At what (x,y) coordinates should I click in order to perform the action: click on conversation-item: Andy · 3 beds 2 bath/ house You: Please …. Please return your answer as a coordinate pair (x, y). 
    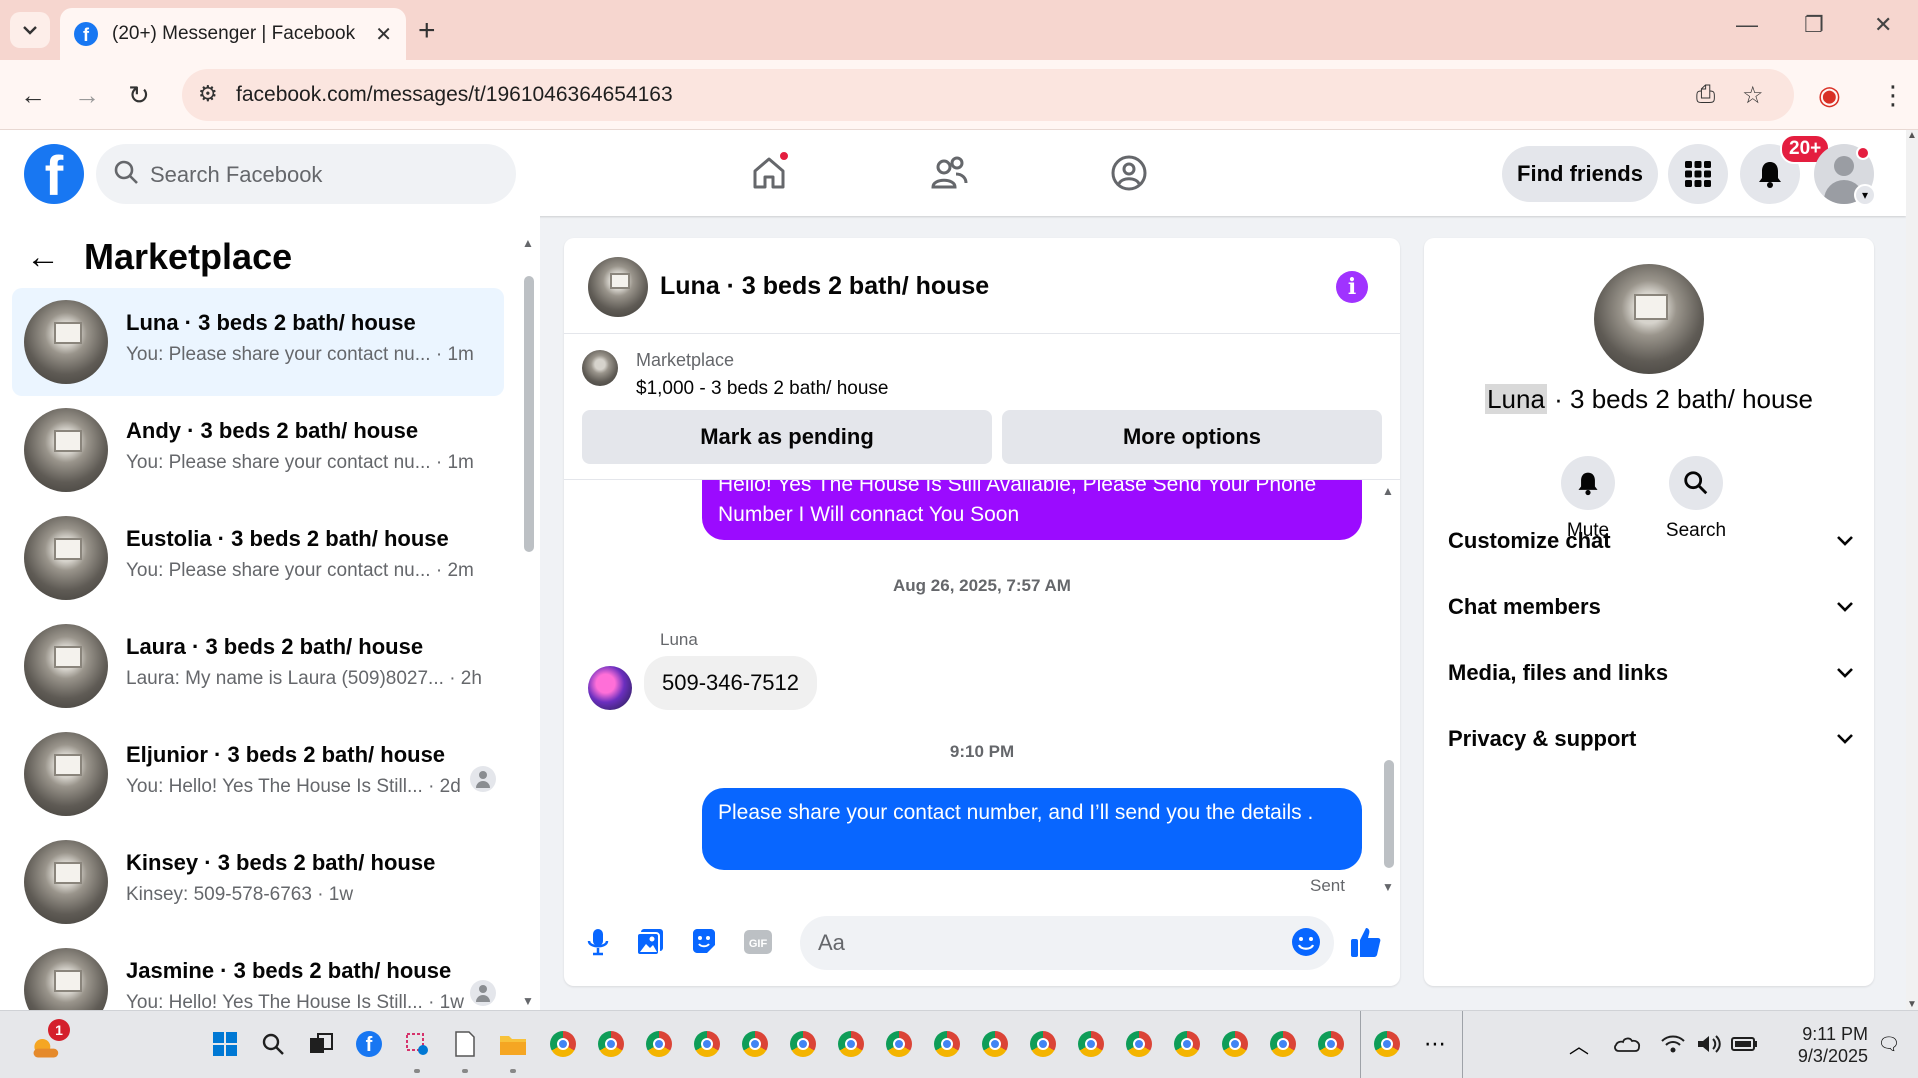
    Looking at the image, I should click on (258, 450).